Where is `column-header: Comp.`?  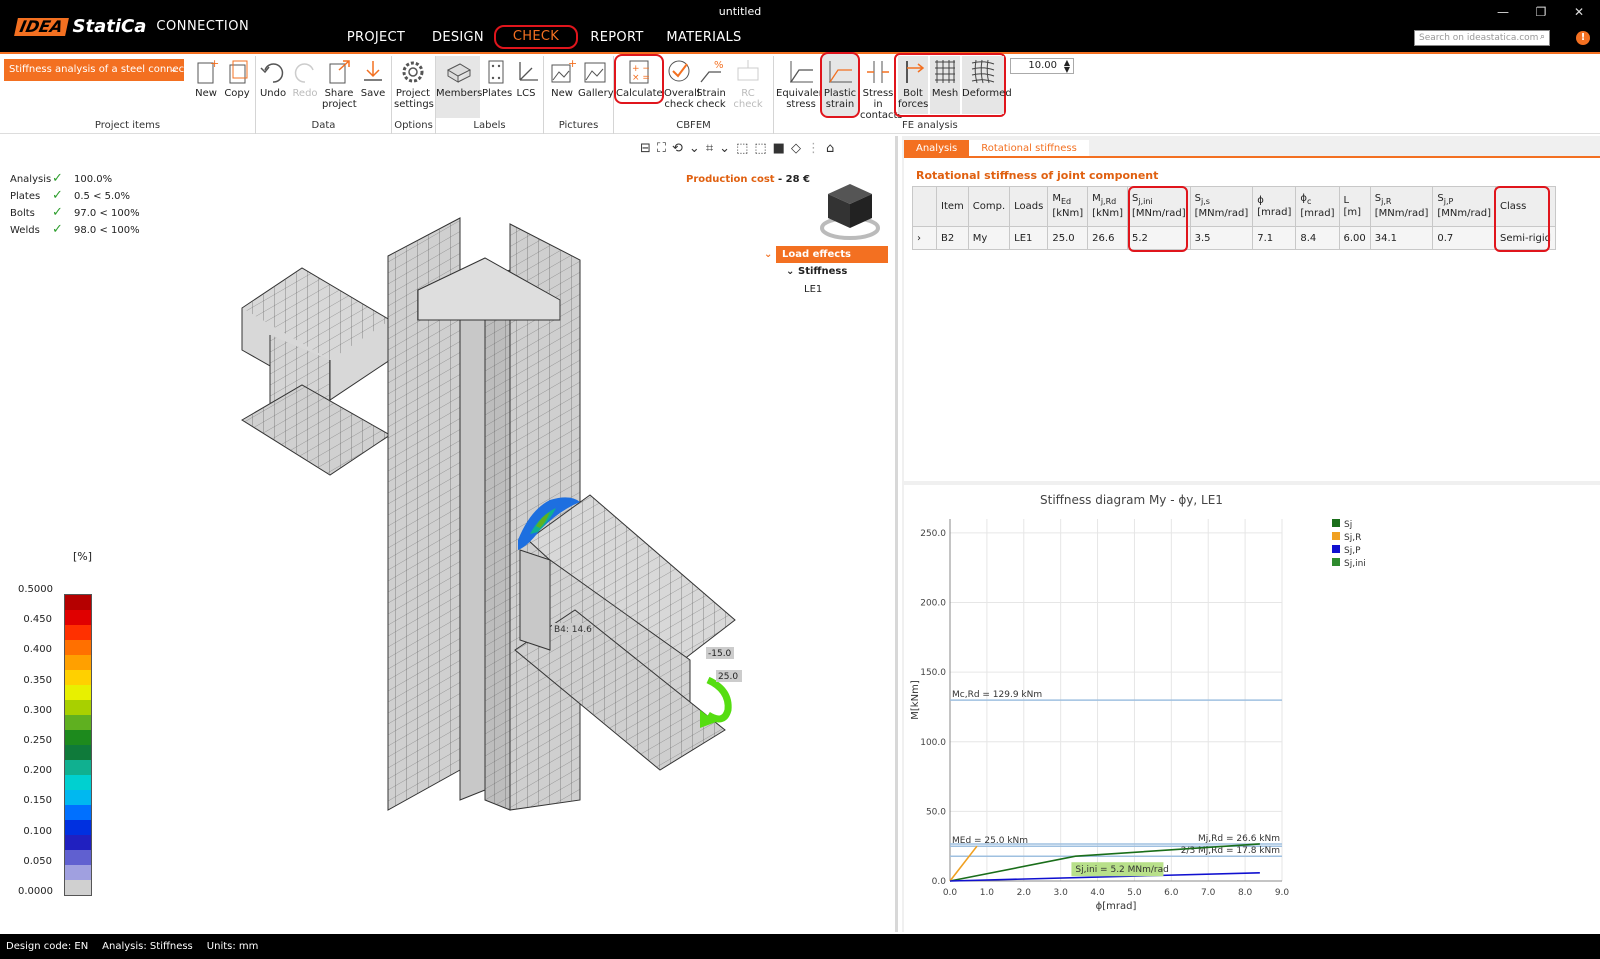 column-header: Comp. is located at coordinates (989, 206).